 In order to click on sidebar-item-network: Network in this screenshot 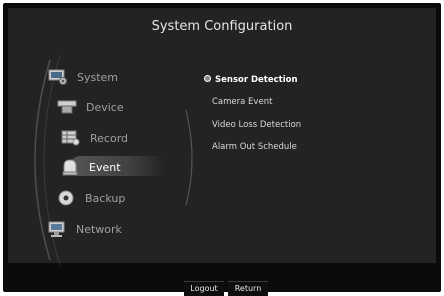, I will do `click(84, 229)`.